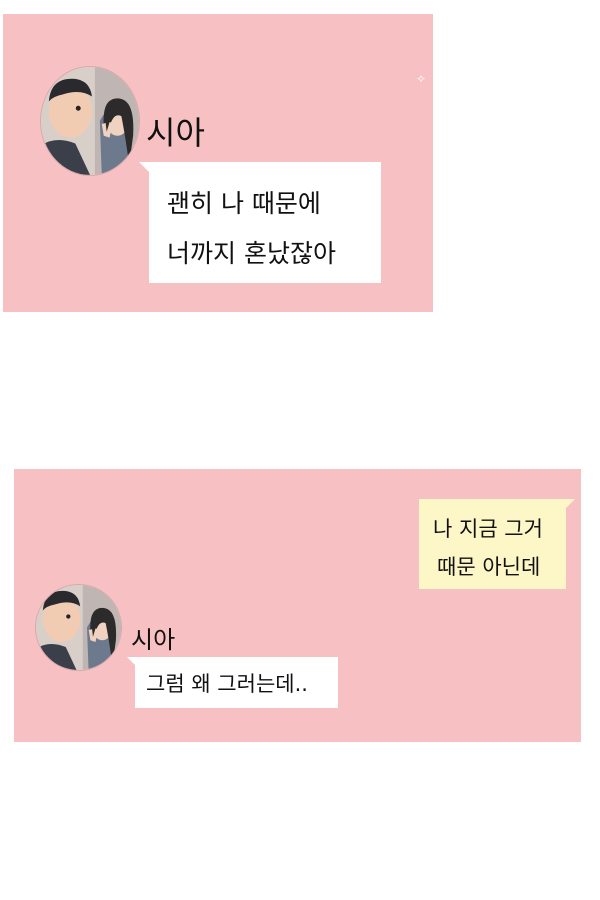 The image size is (600, 900). I want to click on message-line: 괜히 나 때문에, so click(244, 203).